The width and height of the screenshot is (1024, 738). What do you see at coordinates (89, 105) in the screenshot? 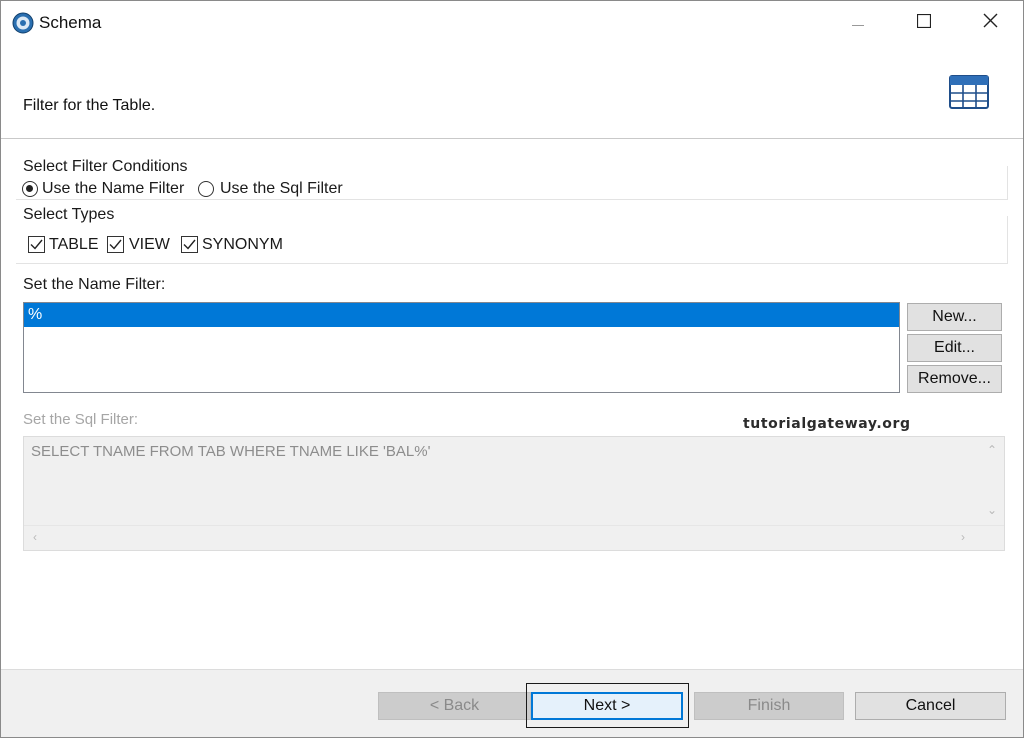
I see `banner-description: Filter for the Table.` at bounding box center [89, 105].